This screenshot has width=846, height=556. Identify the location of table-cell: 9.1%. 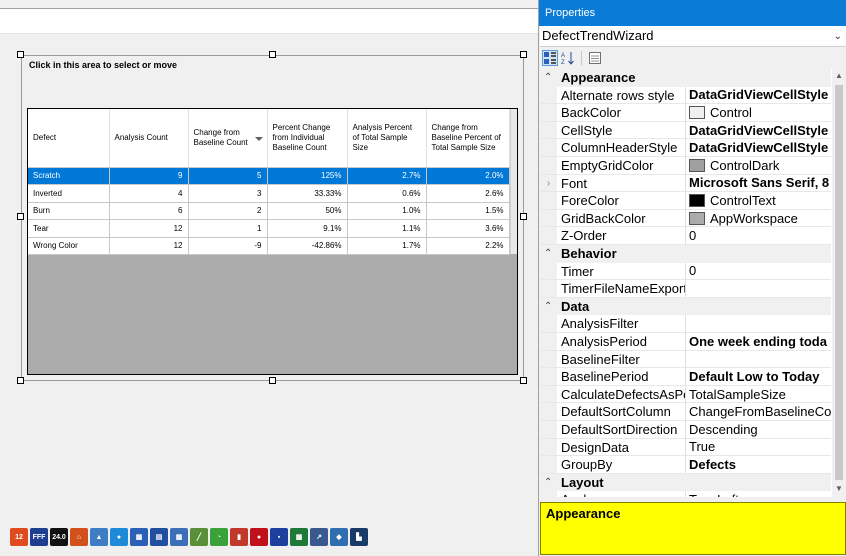
(307, 228).